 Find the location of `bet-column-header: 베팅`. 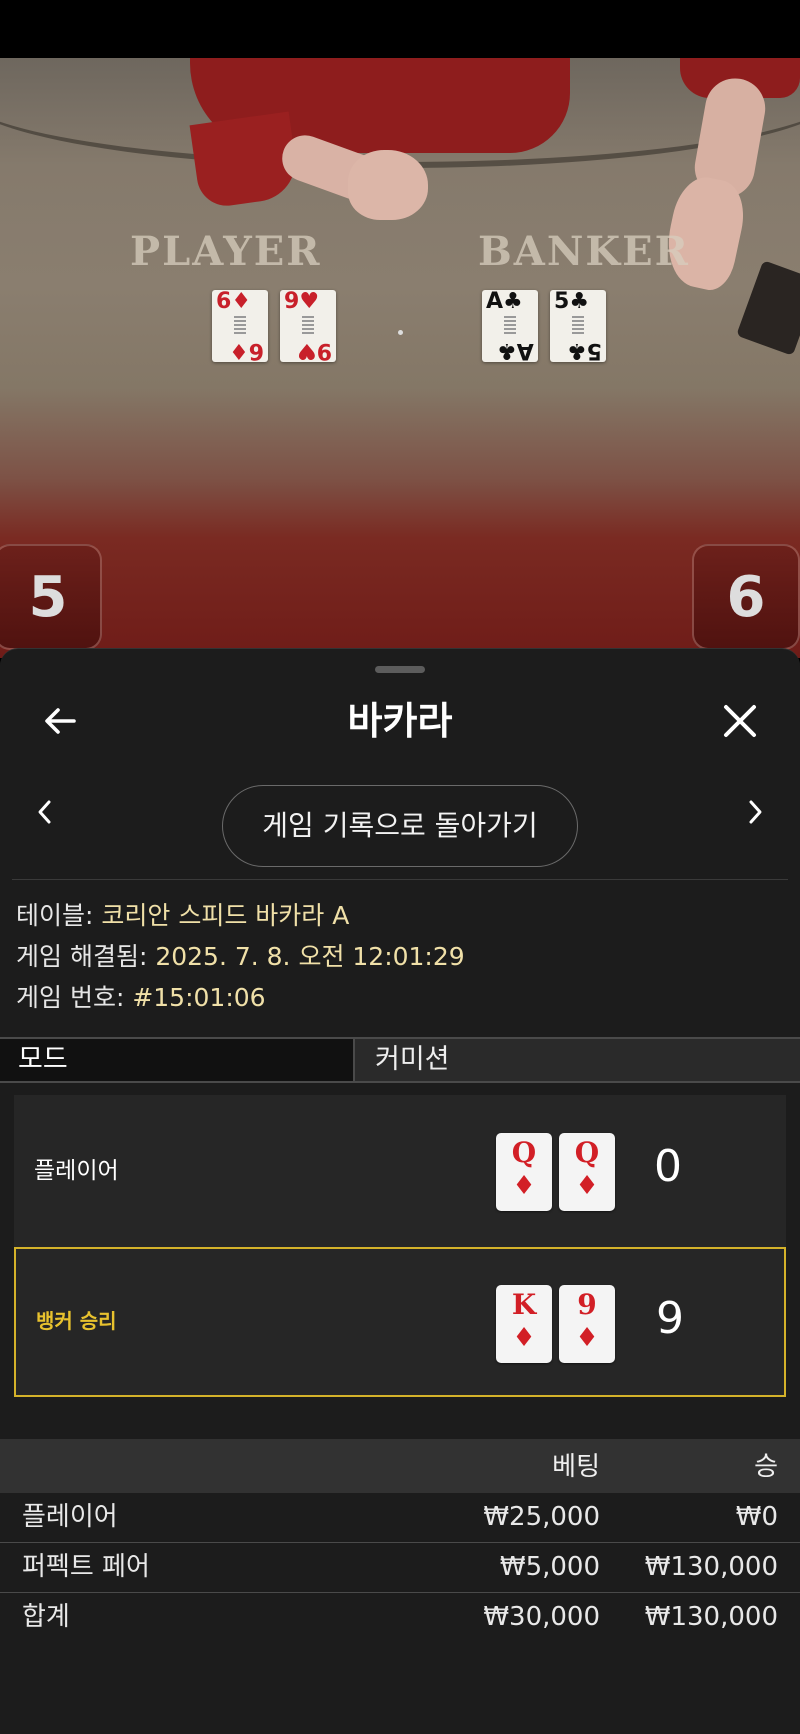

bet-column-header: 베팅 is located at coordinates (576, 1467).